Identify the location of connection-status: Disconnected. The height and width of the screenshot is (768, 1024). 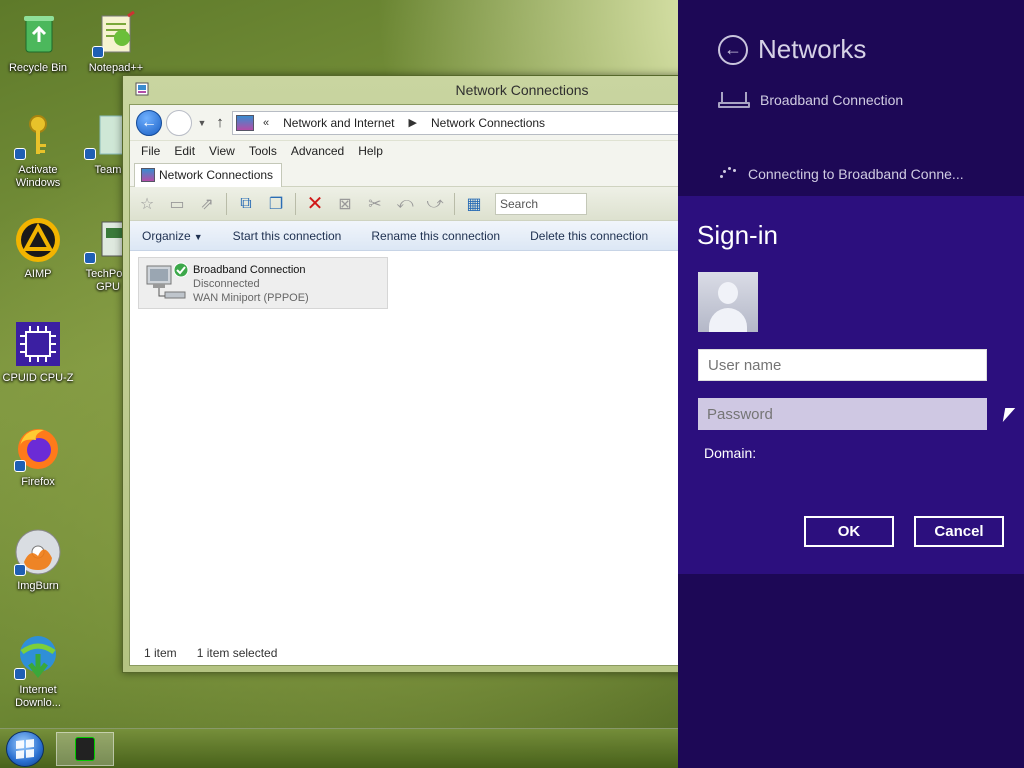
(226, 284).